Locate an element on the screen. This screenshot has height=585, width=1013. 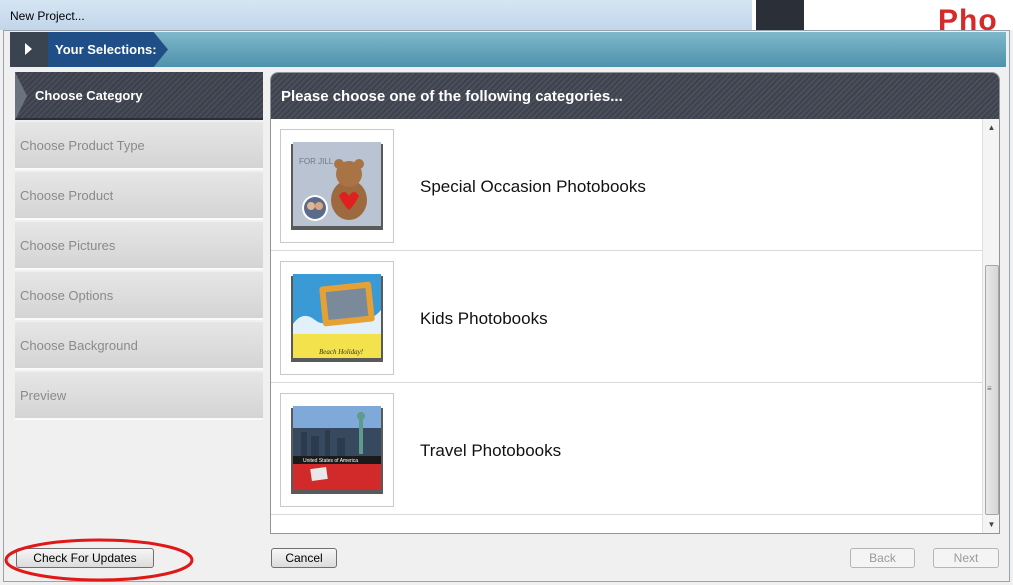
scroll-down-arrow-icon: ▼ is located at coordinates (991, 524).